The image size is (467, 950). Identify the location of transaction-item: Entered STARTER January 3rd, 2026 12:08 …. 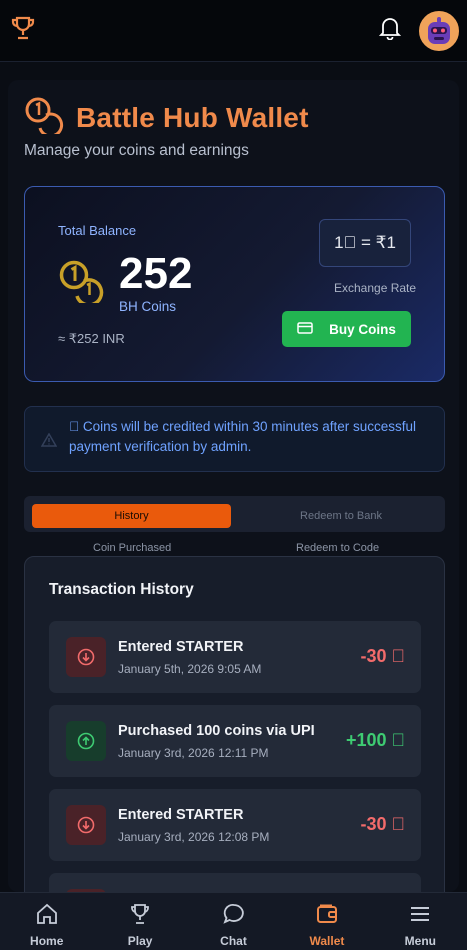
(235, 825).